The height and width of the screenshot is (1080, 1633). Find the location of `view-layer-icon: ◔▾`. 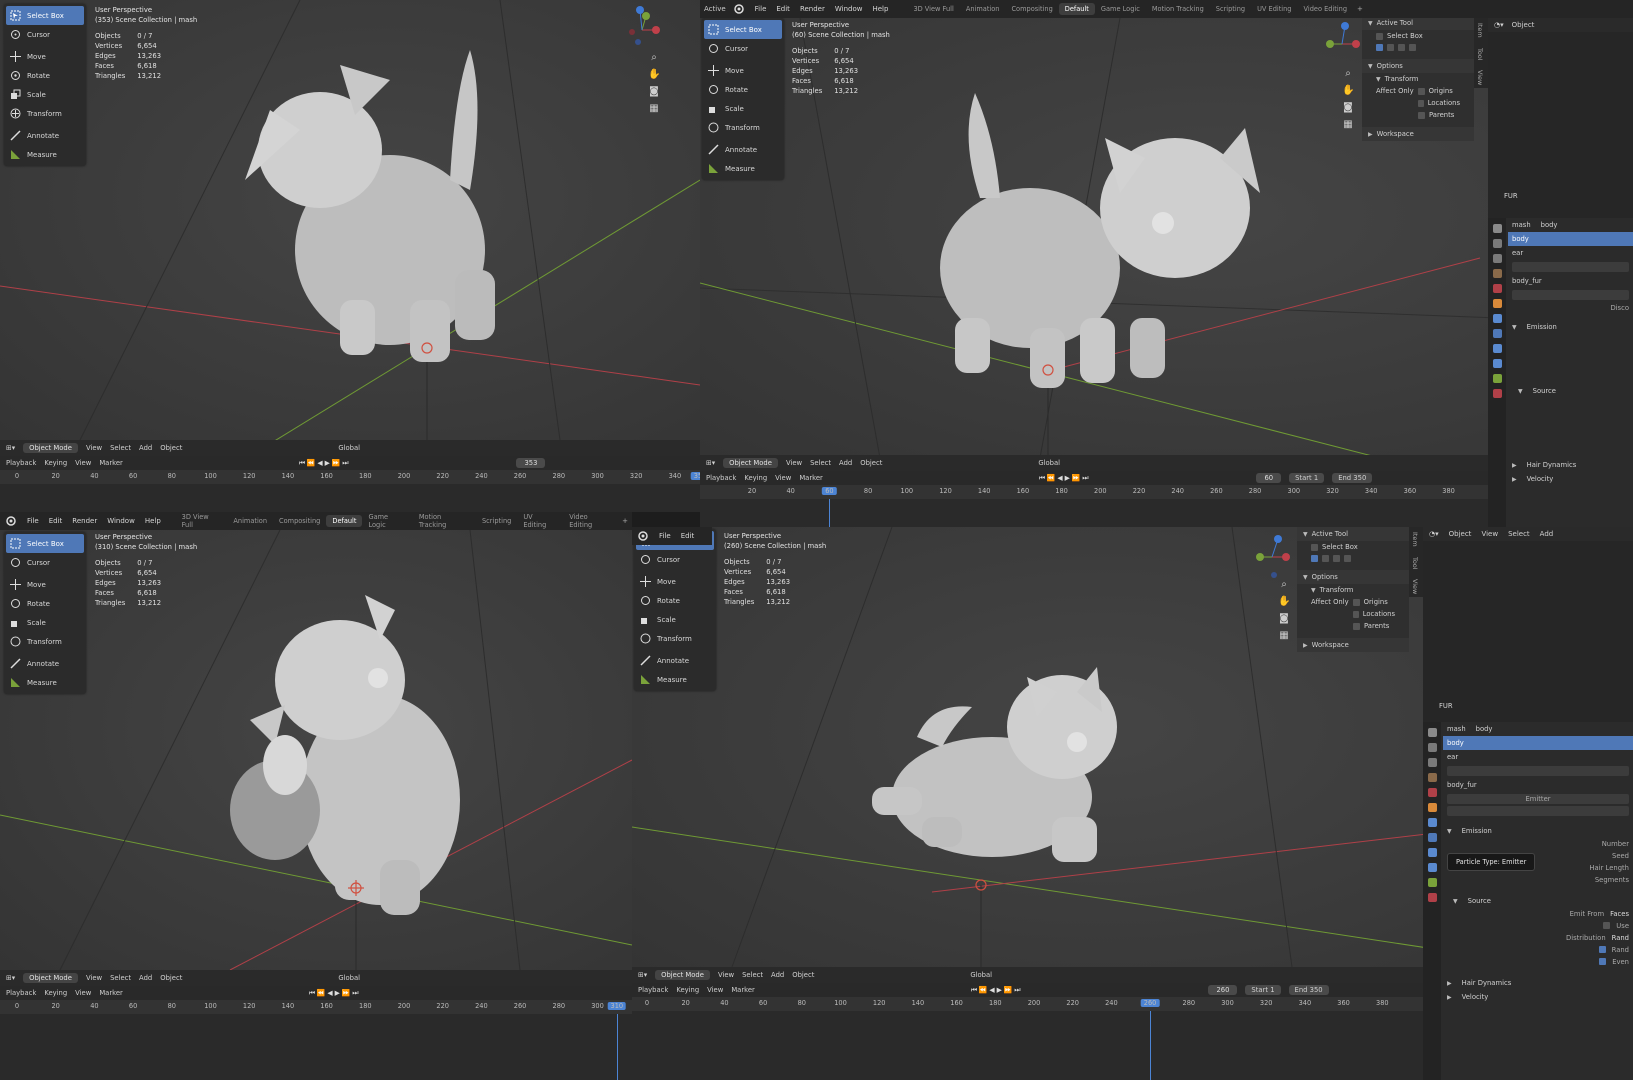

view-layer-icon: ◔▾ is located at coordinates (1434, 534).